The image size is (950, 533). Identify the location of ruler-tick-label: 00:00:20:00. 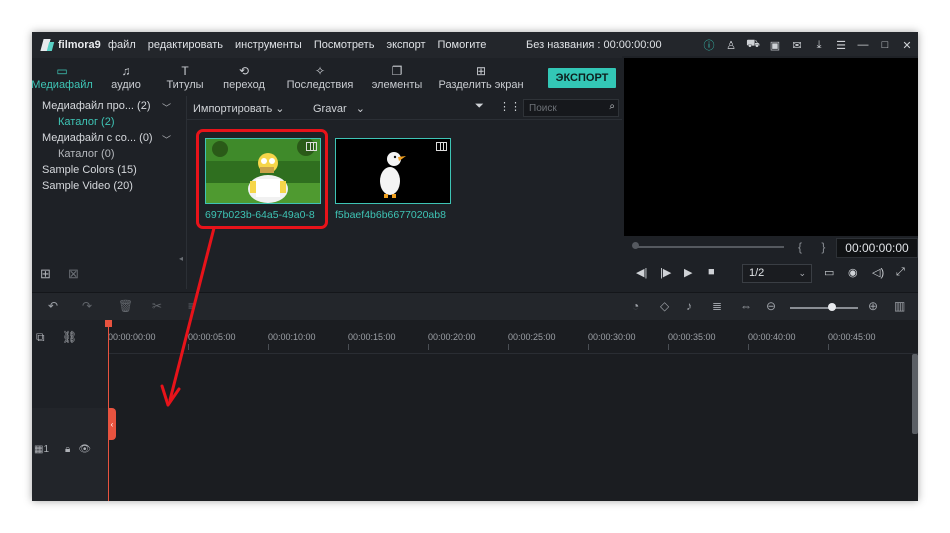
(452, 337).